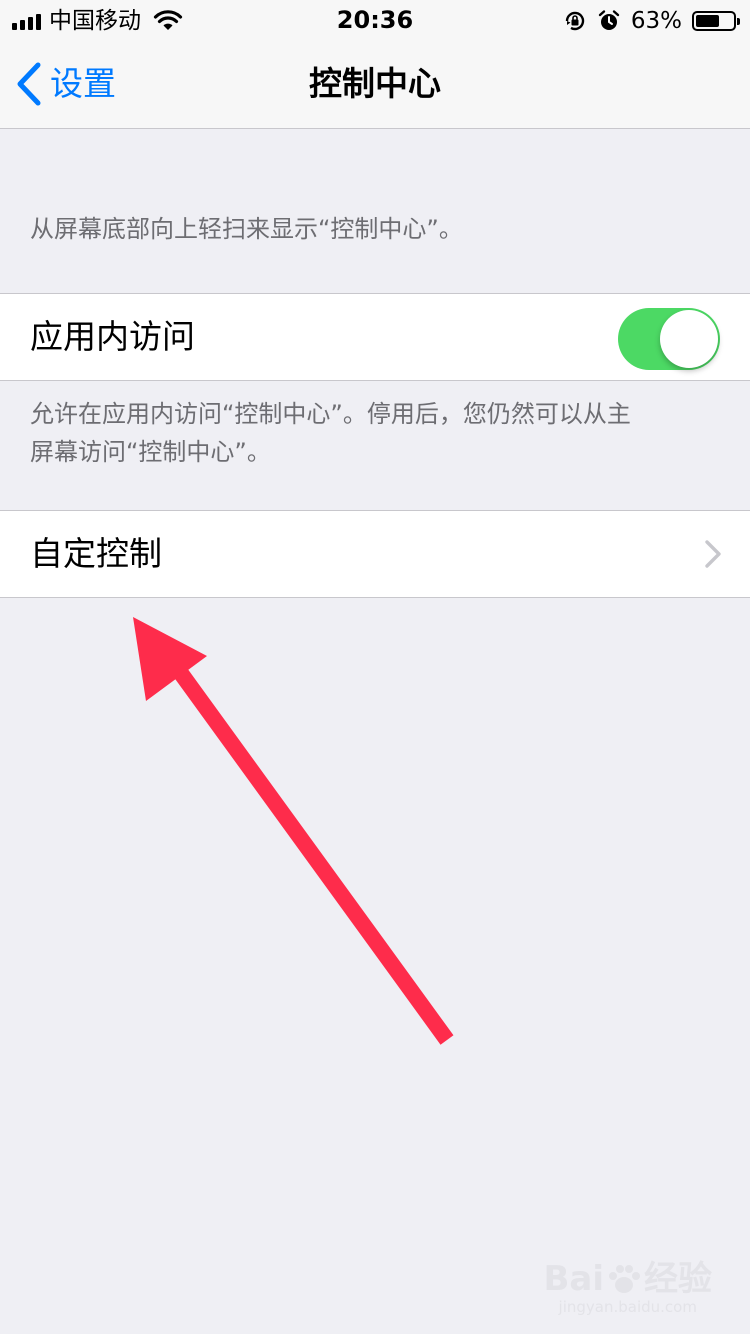 The height and width of the screenshot is (1334, 750). I want to click on in-app-access-toggle, so click(669, 339).